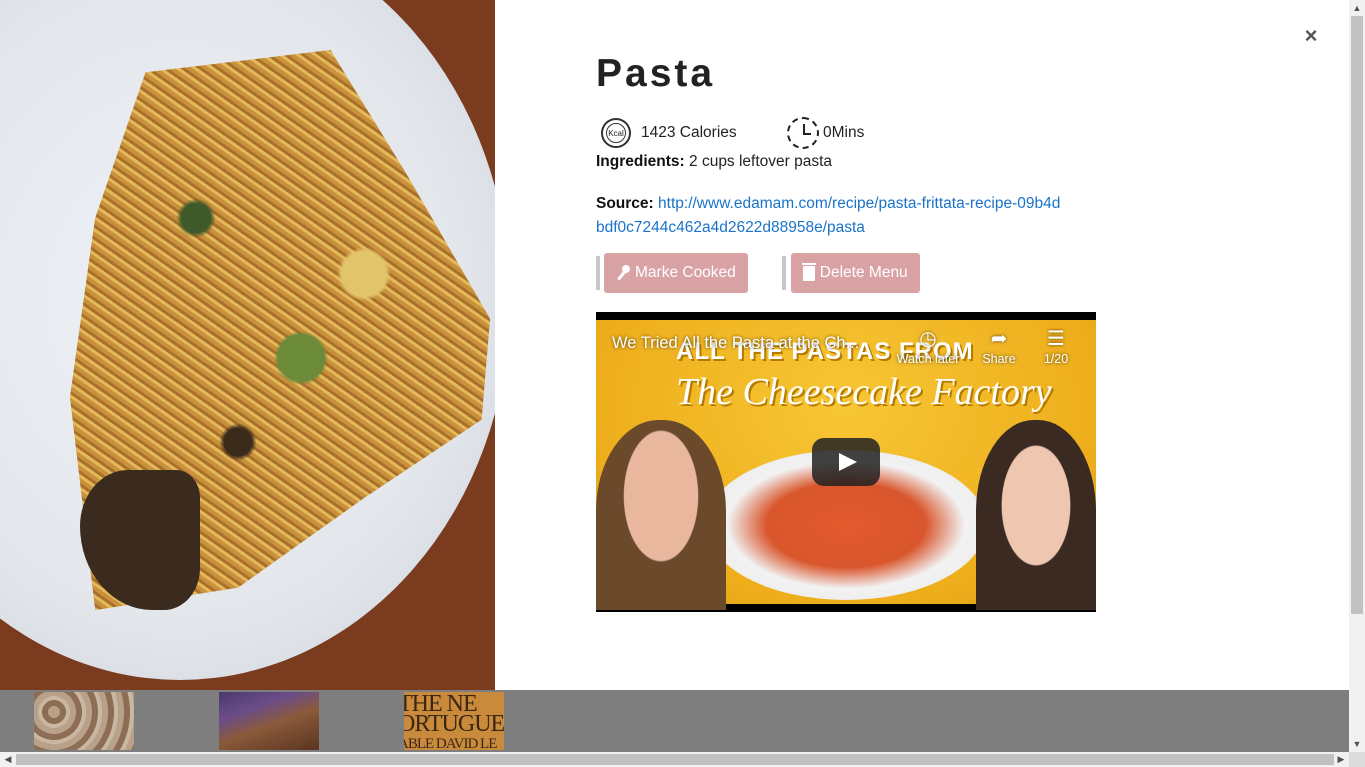 This screenshot has width=1365, height=767. I want to click on calories-icon: Kcal, so click(616, 133).